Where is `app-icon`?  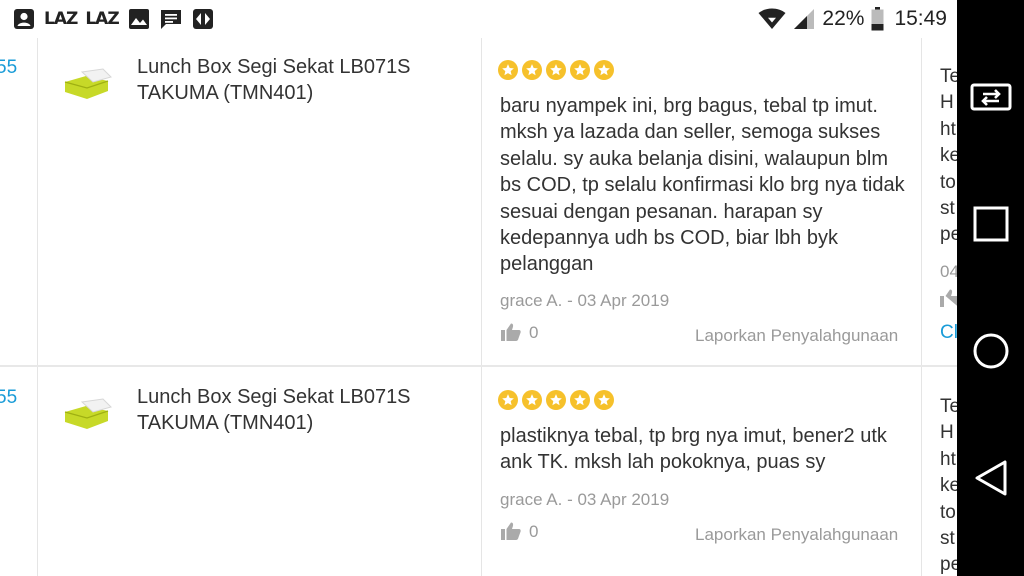 app-icon is located at coordinates (203, 19).